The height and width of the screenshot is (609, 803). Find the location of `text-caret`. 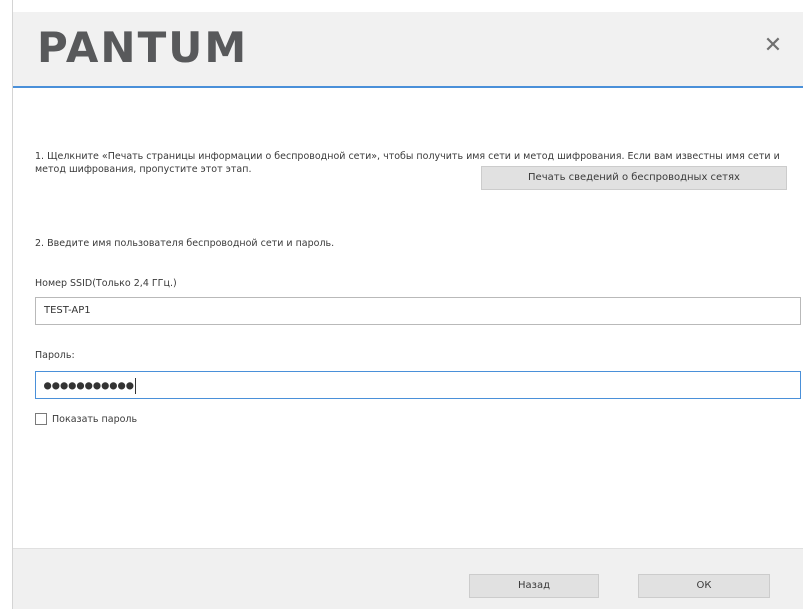

text-caret is located at coordinates (136, 385).